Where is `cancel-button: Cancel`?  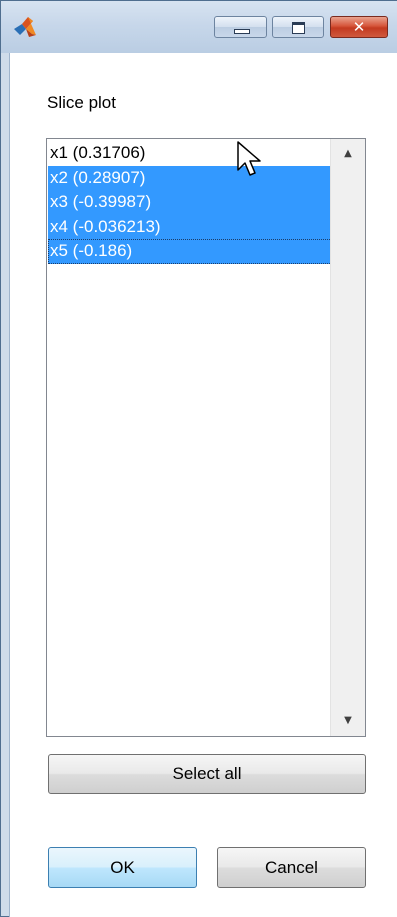
cancel-button: Cancel is located at coordinates (291, 867).